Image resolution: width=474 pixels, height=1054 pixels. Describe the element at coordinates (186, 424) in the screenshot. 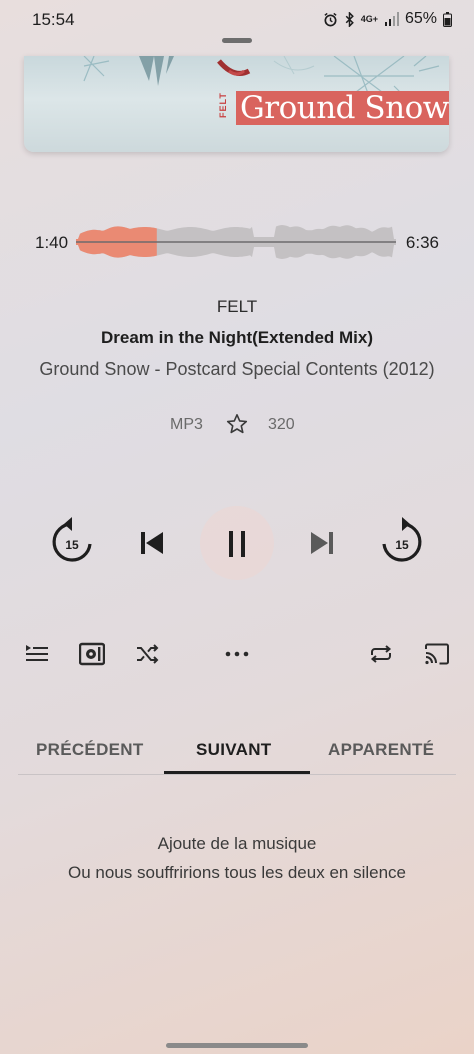

I see `format-label: MP3` at that location.